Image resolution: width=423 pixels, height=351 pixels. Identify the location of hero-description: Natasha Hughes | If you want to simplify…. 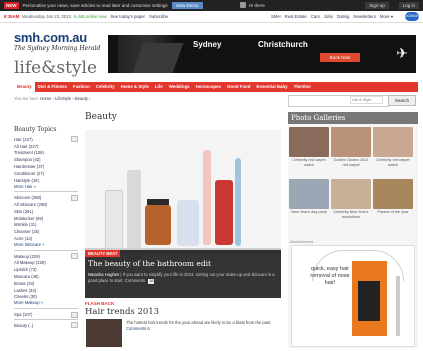
(181, 278).